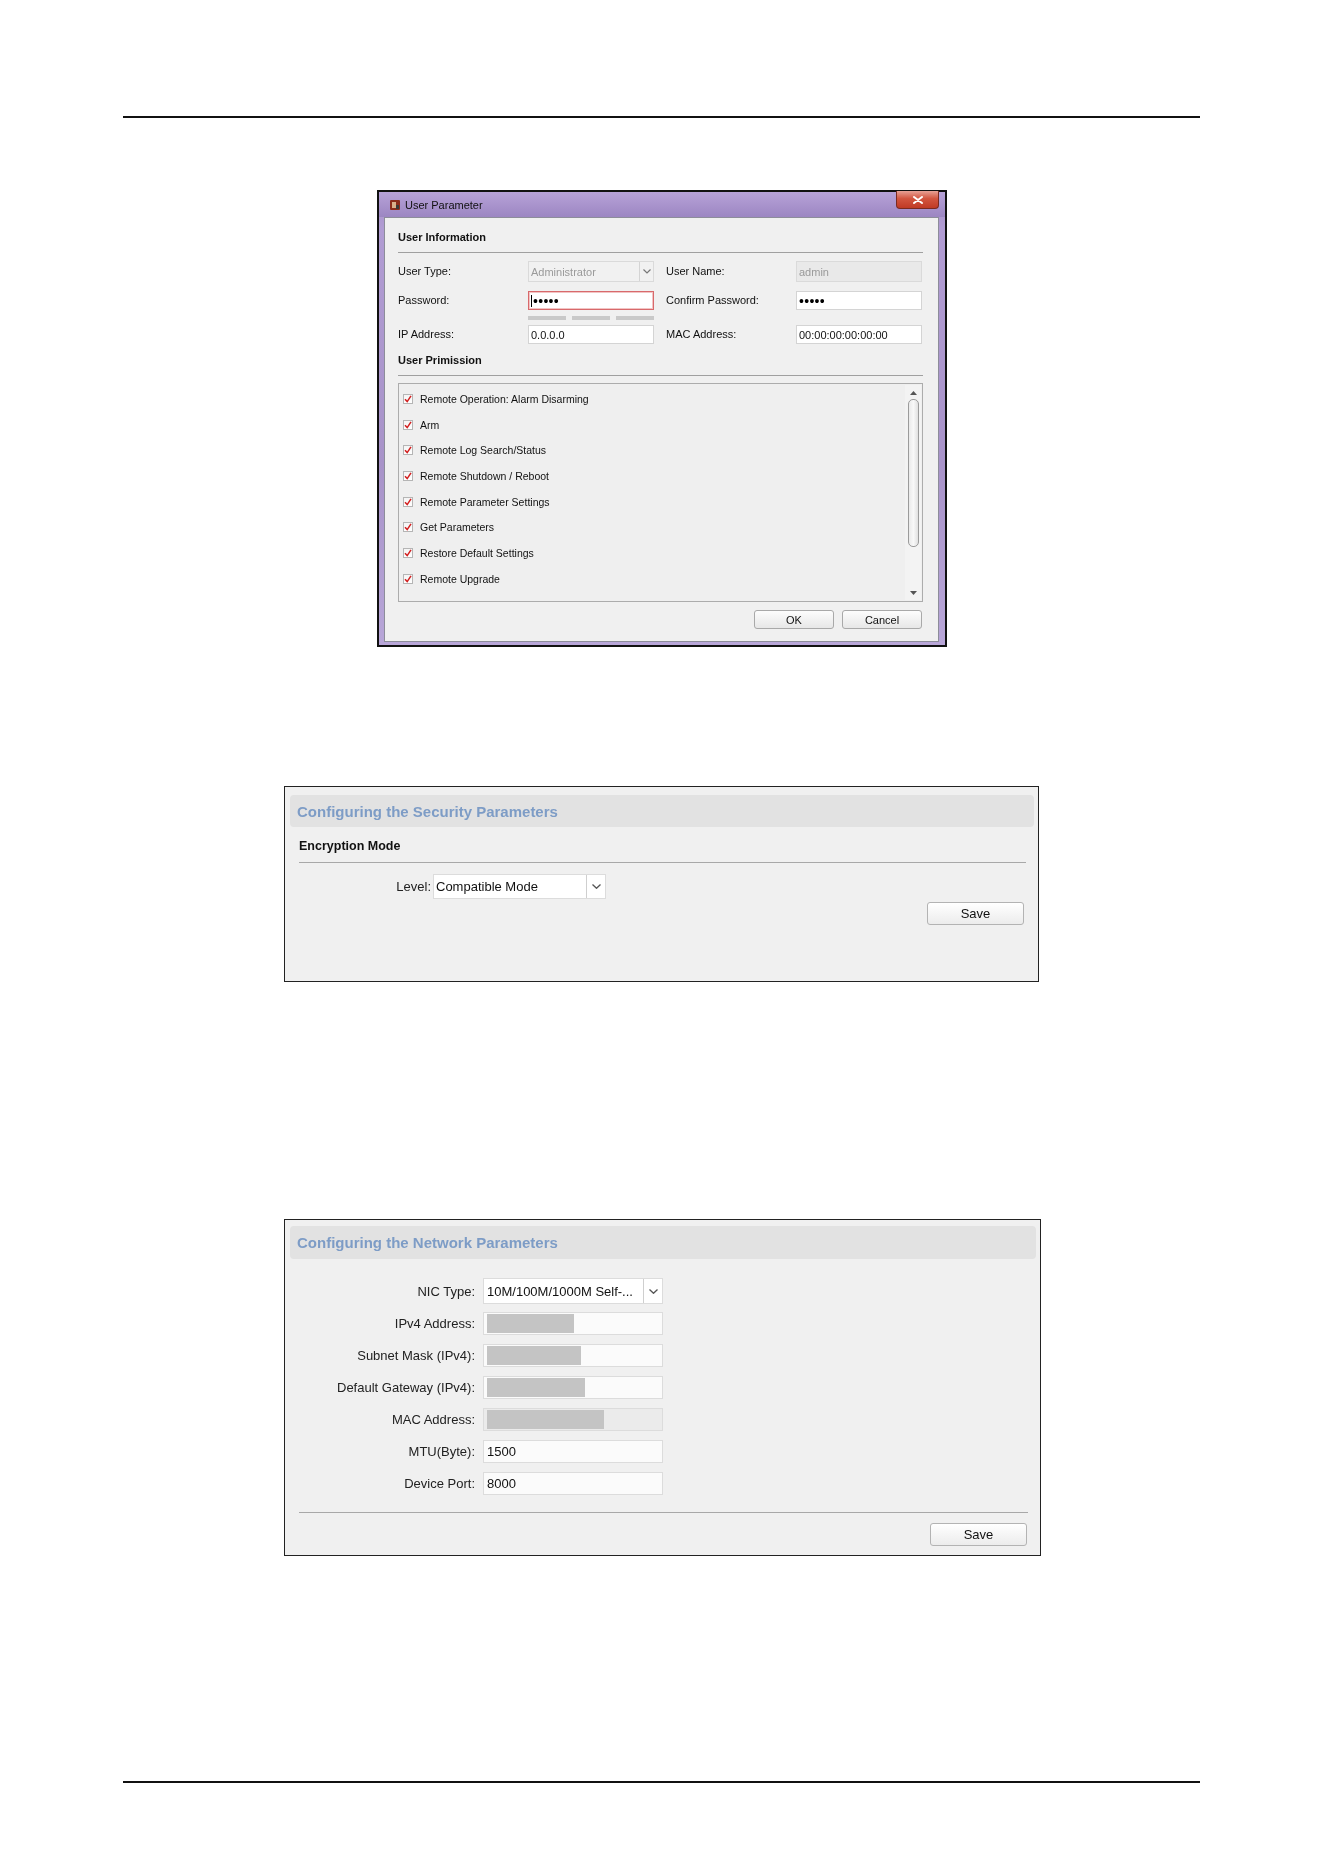 Image resolution: width=1324 pixels, height=1872 pixels. Describe the element at coordinates (430, 424) in the screenshot. I see `permission-label: Arm` at that location.